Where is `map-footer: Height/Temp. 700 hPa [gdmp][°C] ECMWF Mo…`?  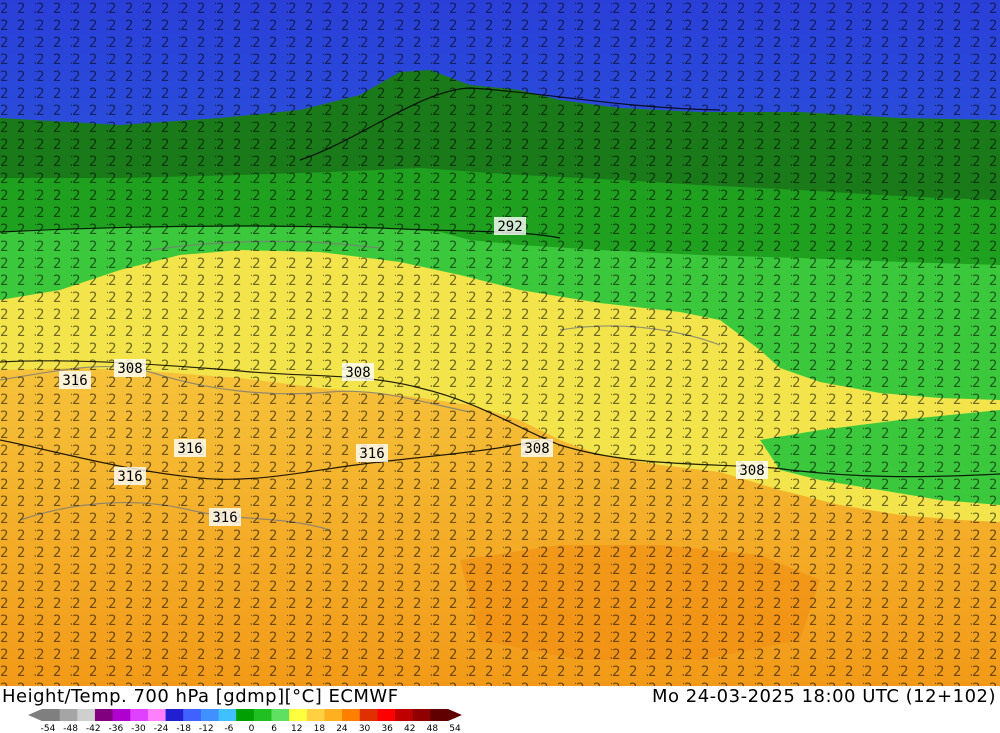 map-footer: Height/Temp. 700 hPa [gdmp][°C] ECMWF Mo… is located at coordinates (500, 709).